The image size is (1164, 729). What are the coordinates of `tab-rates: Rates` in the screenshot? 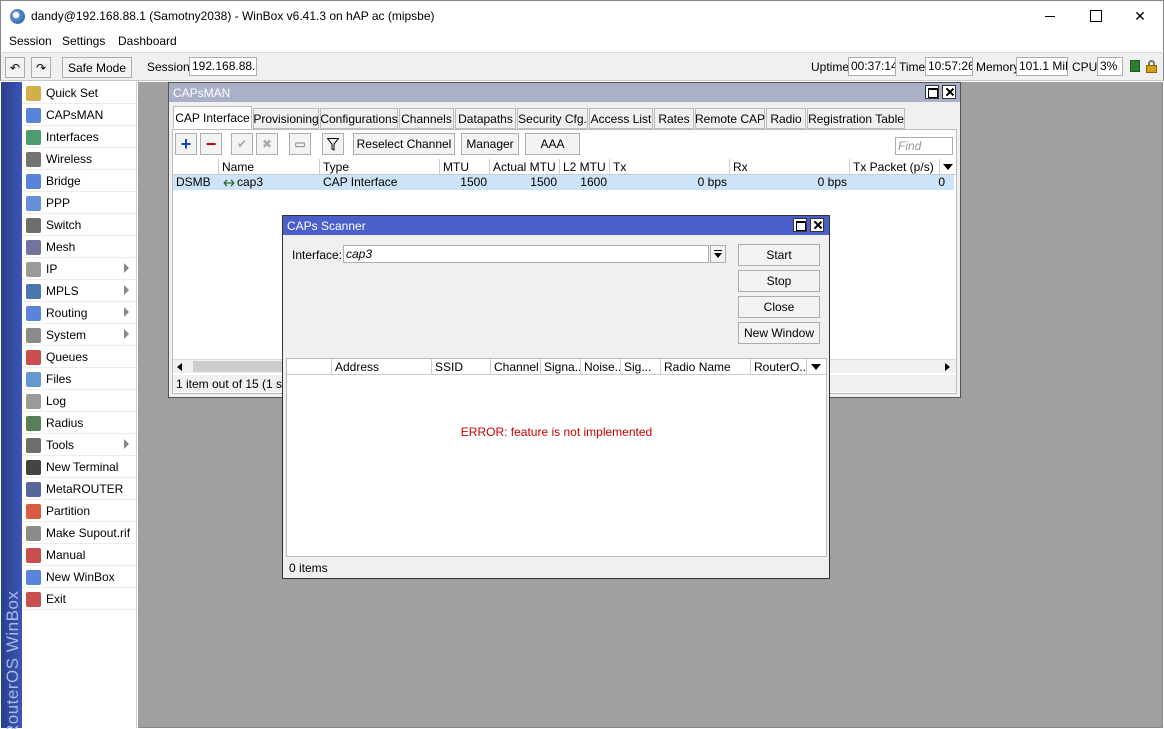 It's located at (674, 118).